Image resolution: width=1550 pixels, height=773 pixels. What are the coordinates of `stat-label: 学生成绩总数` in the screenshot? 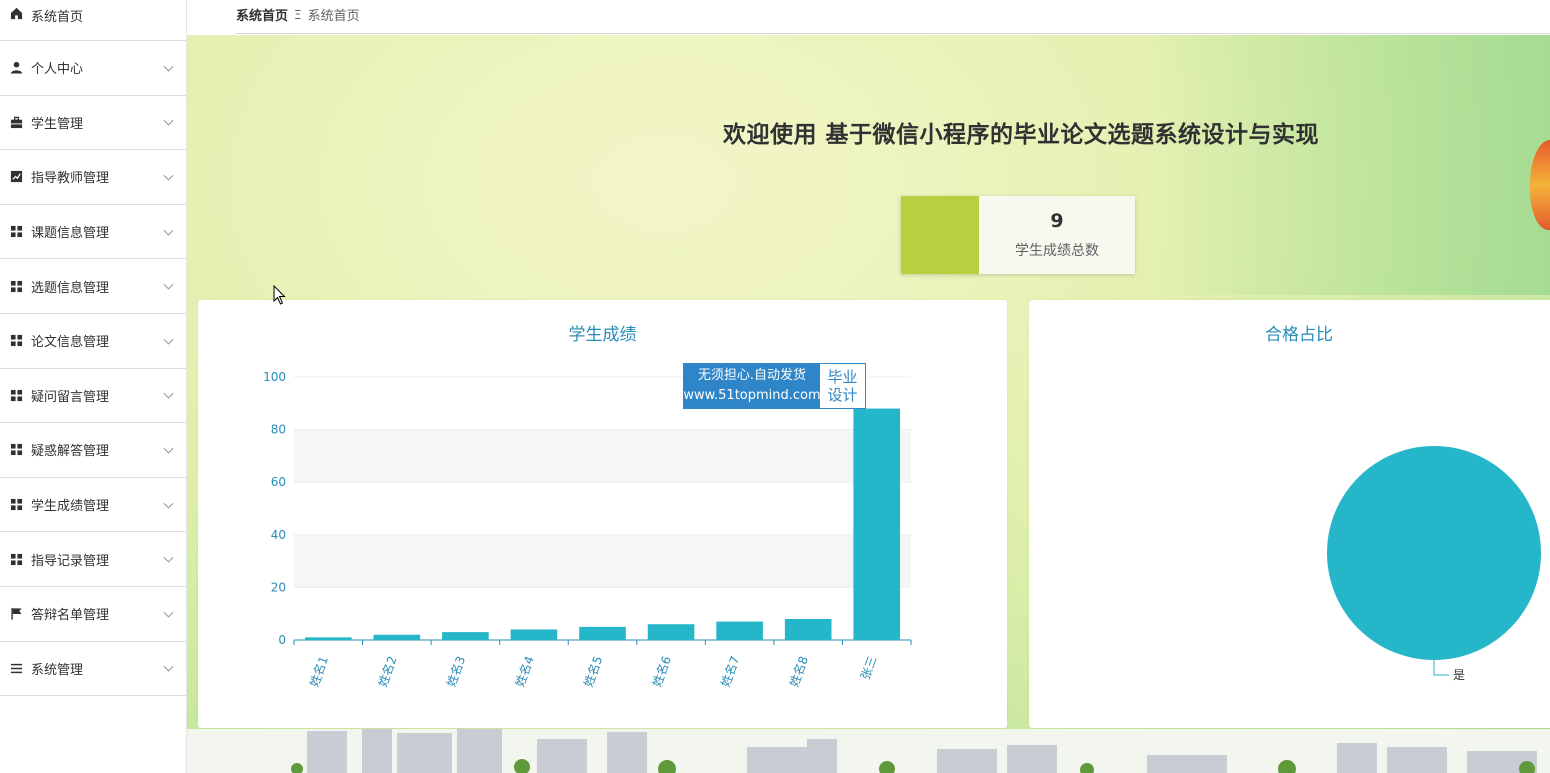 It's located at (1057, 251).